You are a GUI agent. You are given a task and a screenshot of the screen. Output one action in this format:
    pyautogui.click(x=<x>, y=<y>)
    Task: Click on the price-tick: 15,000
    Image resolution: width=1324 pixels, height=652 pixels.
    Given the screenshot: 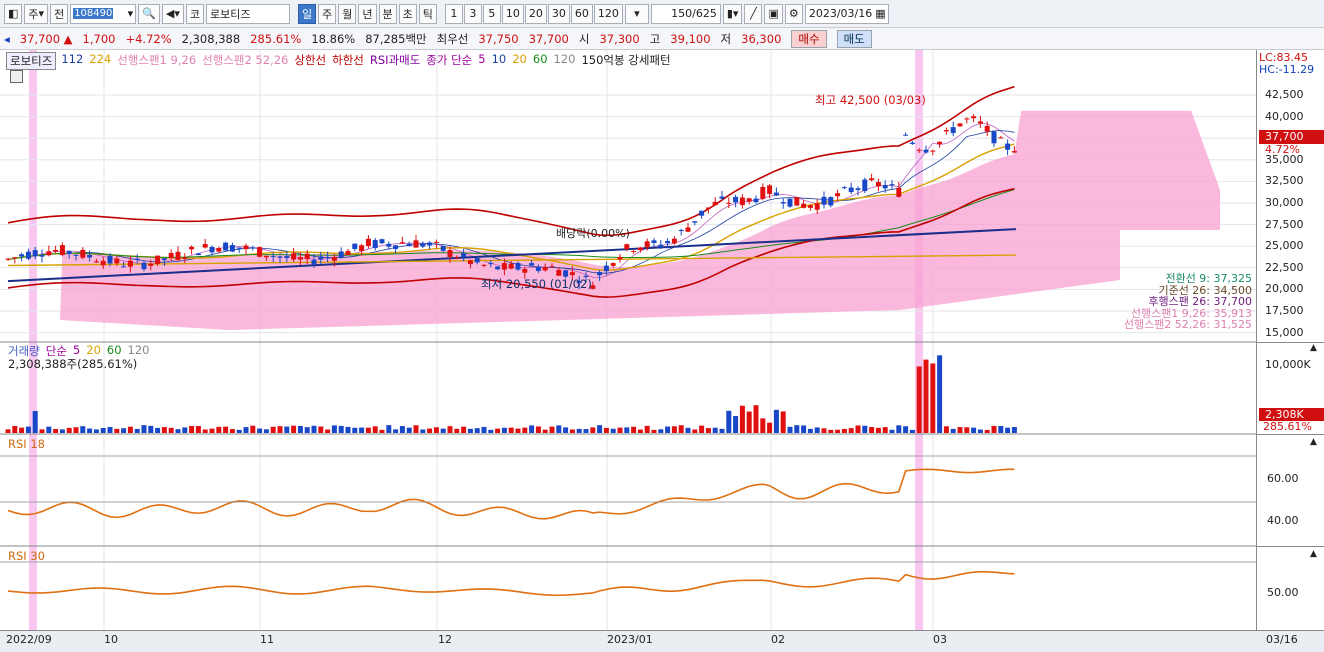 What is the action you would take?
    pyautogui.click(x=1284, y=332)
    